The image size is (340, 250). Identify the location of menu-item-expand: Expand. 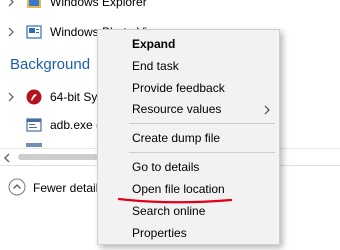
(188, 44).